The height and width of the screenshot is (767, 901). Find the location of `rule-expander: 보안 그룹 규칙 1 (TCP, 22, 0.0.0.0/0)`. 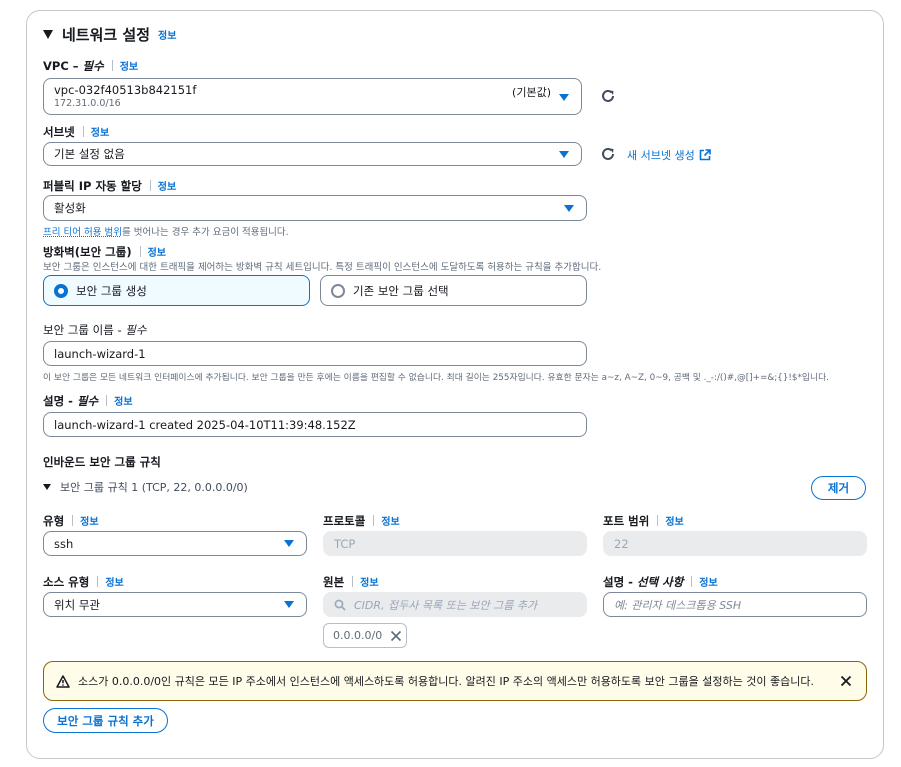

rule-expander: 보안 그룹 규칙 1 (TCP, 22, 0.0.0.0/0) is located at coordinates (145, 487).